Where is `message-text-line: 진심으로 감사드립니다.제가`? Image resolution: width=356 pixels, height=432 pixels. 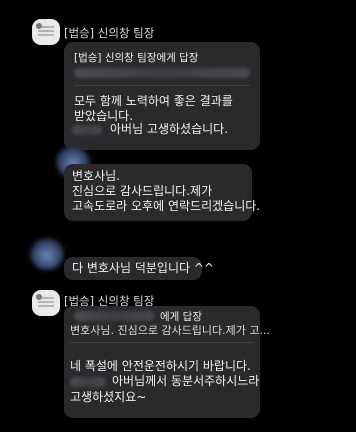
message-text-line: 진심으로 감사드립니다.제가 is located at coordinates (142, 191).